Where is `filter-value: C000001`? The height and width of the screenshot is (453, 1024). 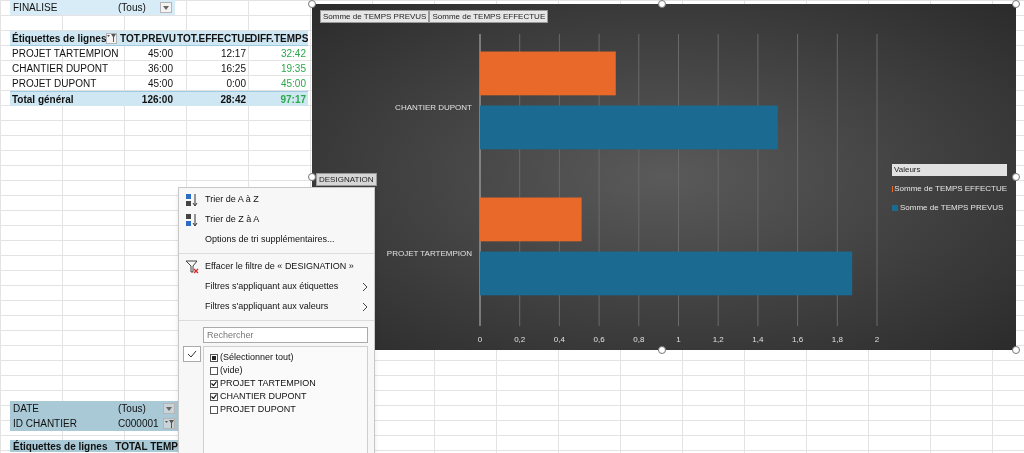
filter-value: C000001 is located at coordinates (139, 424).